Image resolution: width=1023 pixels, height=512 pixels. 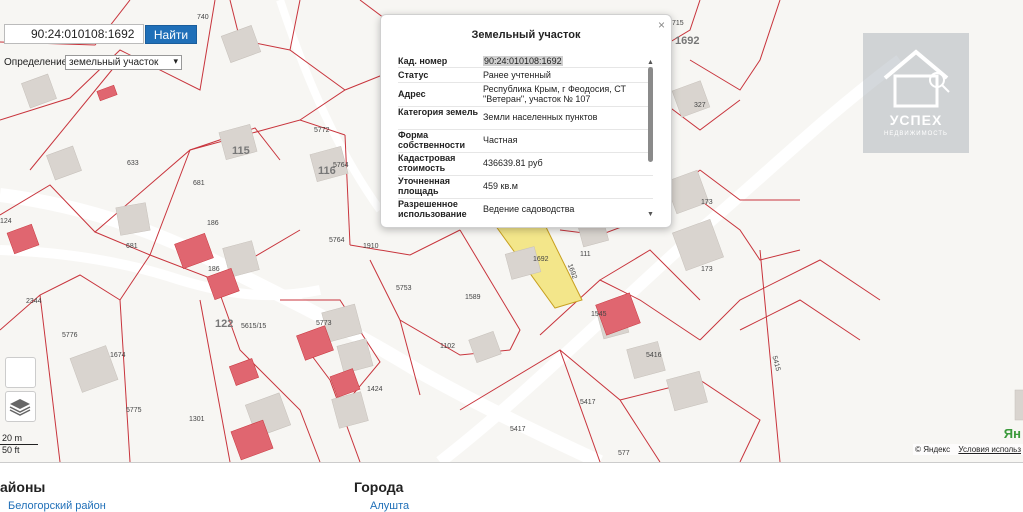 What do you see at coordinates (650, 62) in the screenshot?
I see `scroll-up-icon: ▲` at bounding box center [650, 62].